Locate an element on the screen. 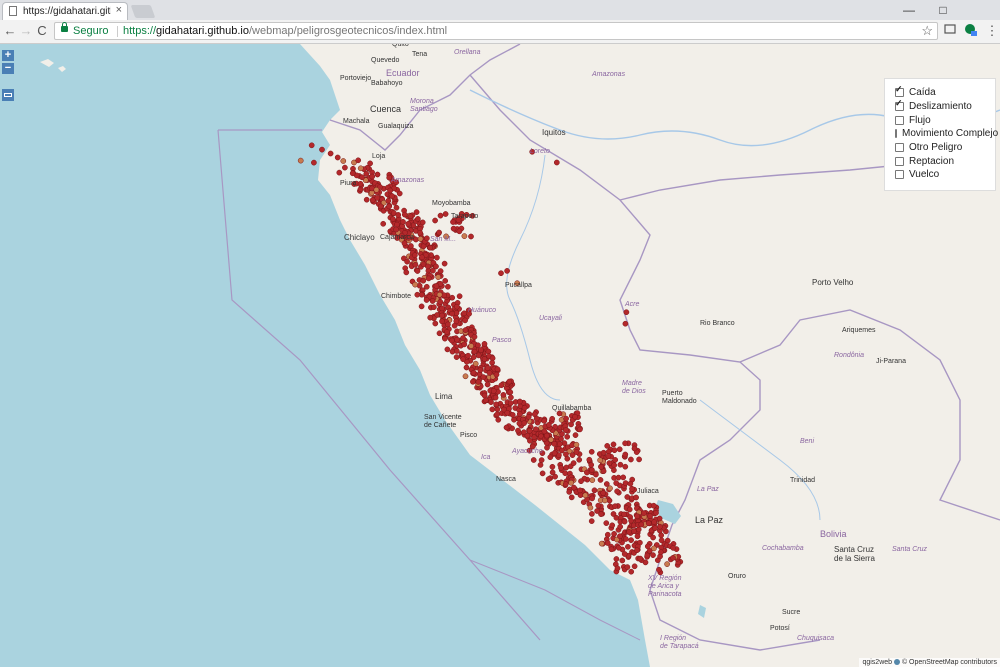 The width and height of the screenshot is (1000, 667). legend-item-movimiento-complejo: Movimiento Complejo is located at coordinates (946, 134).